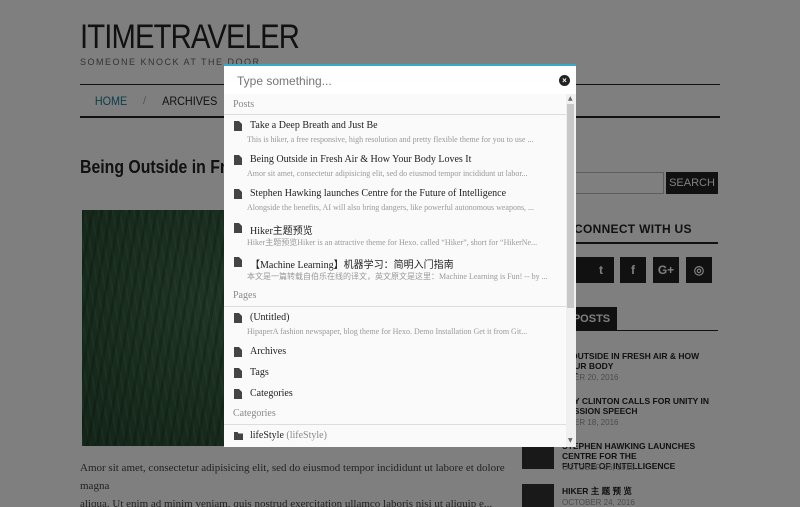  I want to click on section-label-pages: Pages, so click(245, 295).